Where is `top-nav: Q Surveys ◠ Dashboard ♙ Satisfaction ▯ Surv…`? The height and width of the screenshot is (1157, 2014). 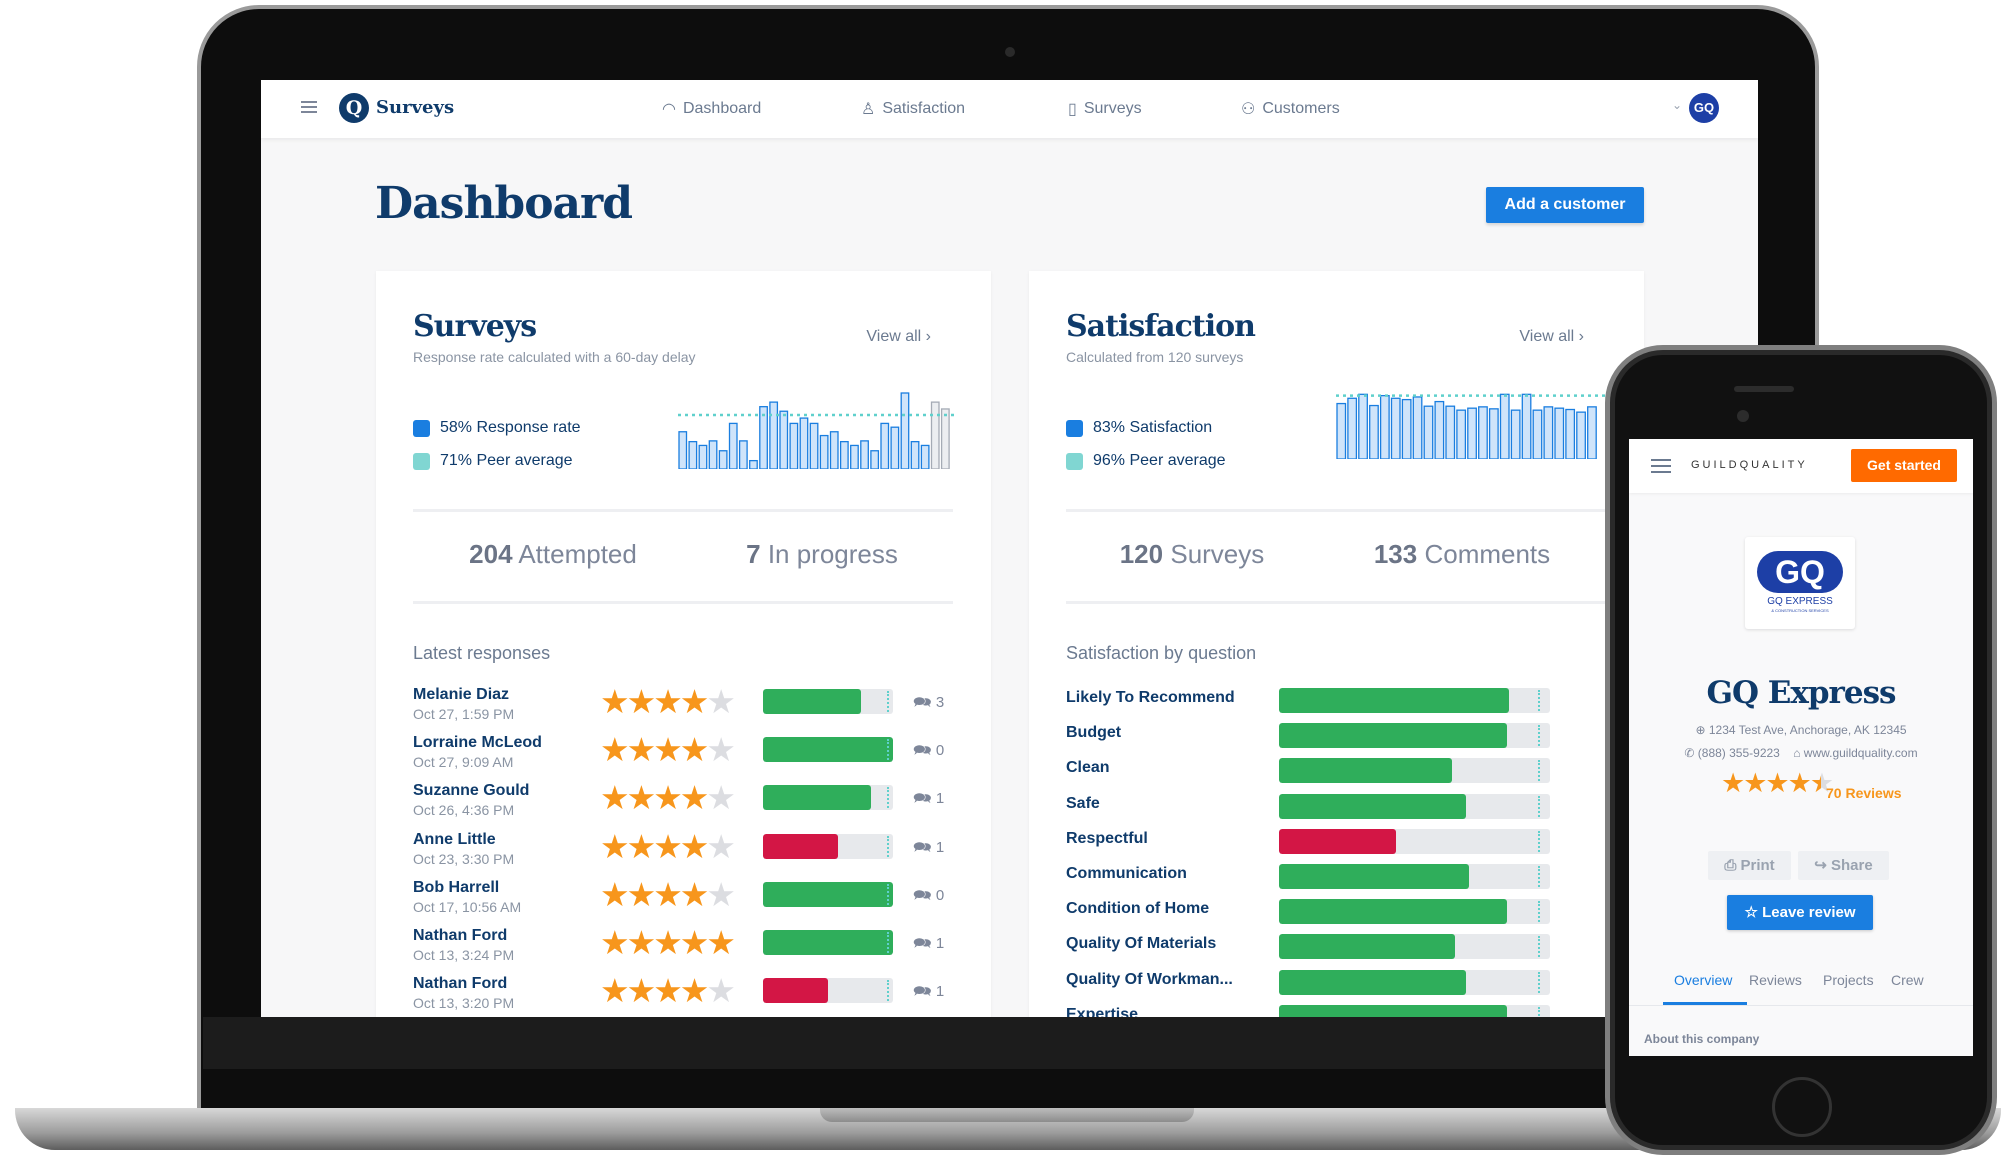
top-nav: Q Surveys ◠ Dashboard ♙ Satisfaction ▯ Surv… is located at coordinates (1009, 109).